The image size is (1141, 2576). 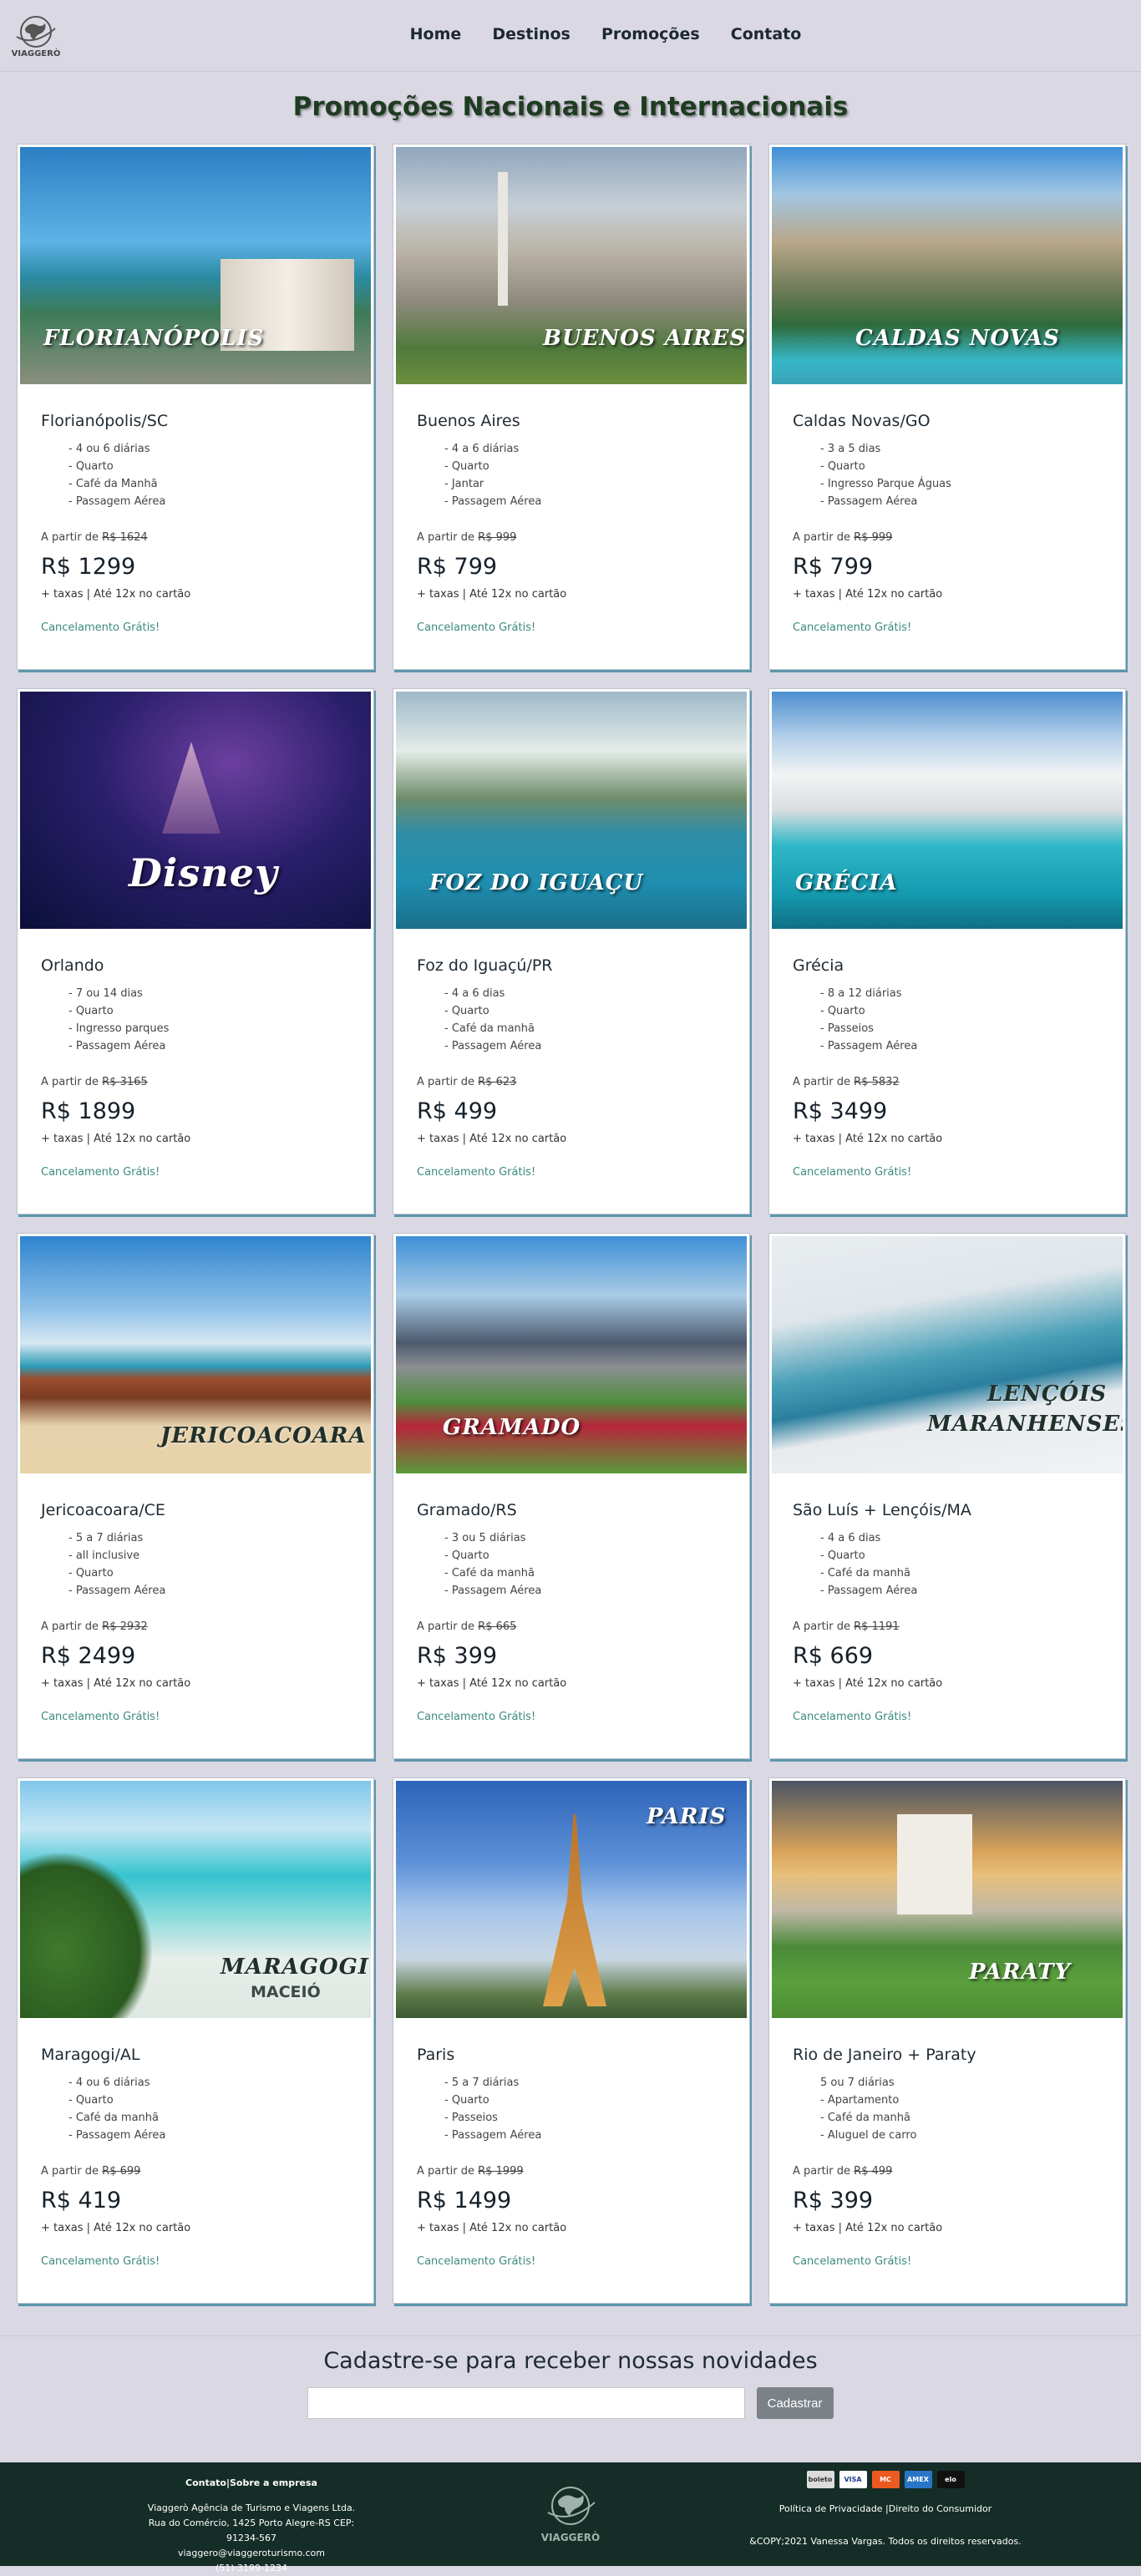 I want to click on payment-methods: boleto VISA MC AMEX elo, so click(x=885, y=2479).